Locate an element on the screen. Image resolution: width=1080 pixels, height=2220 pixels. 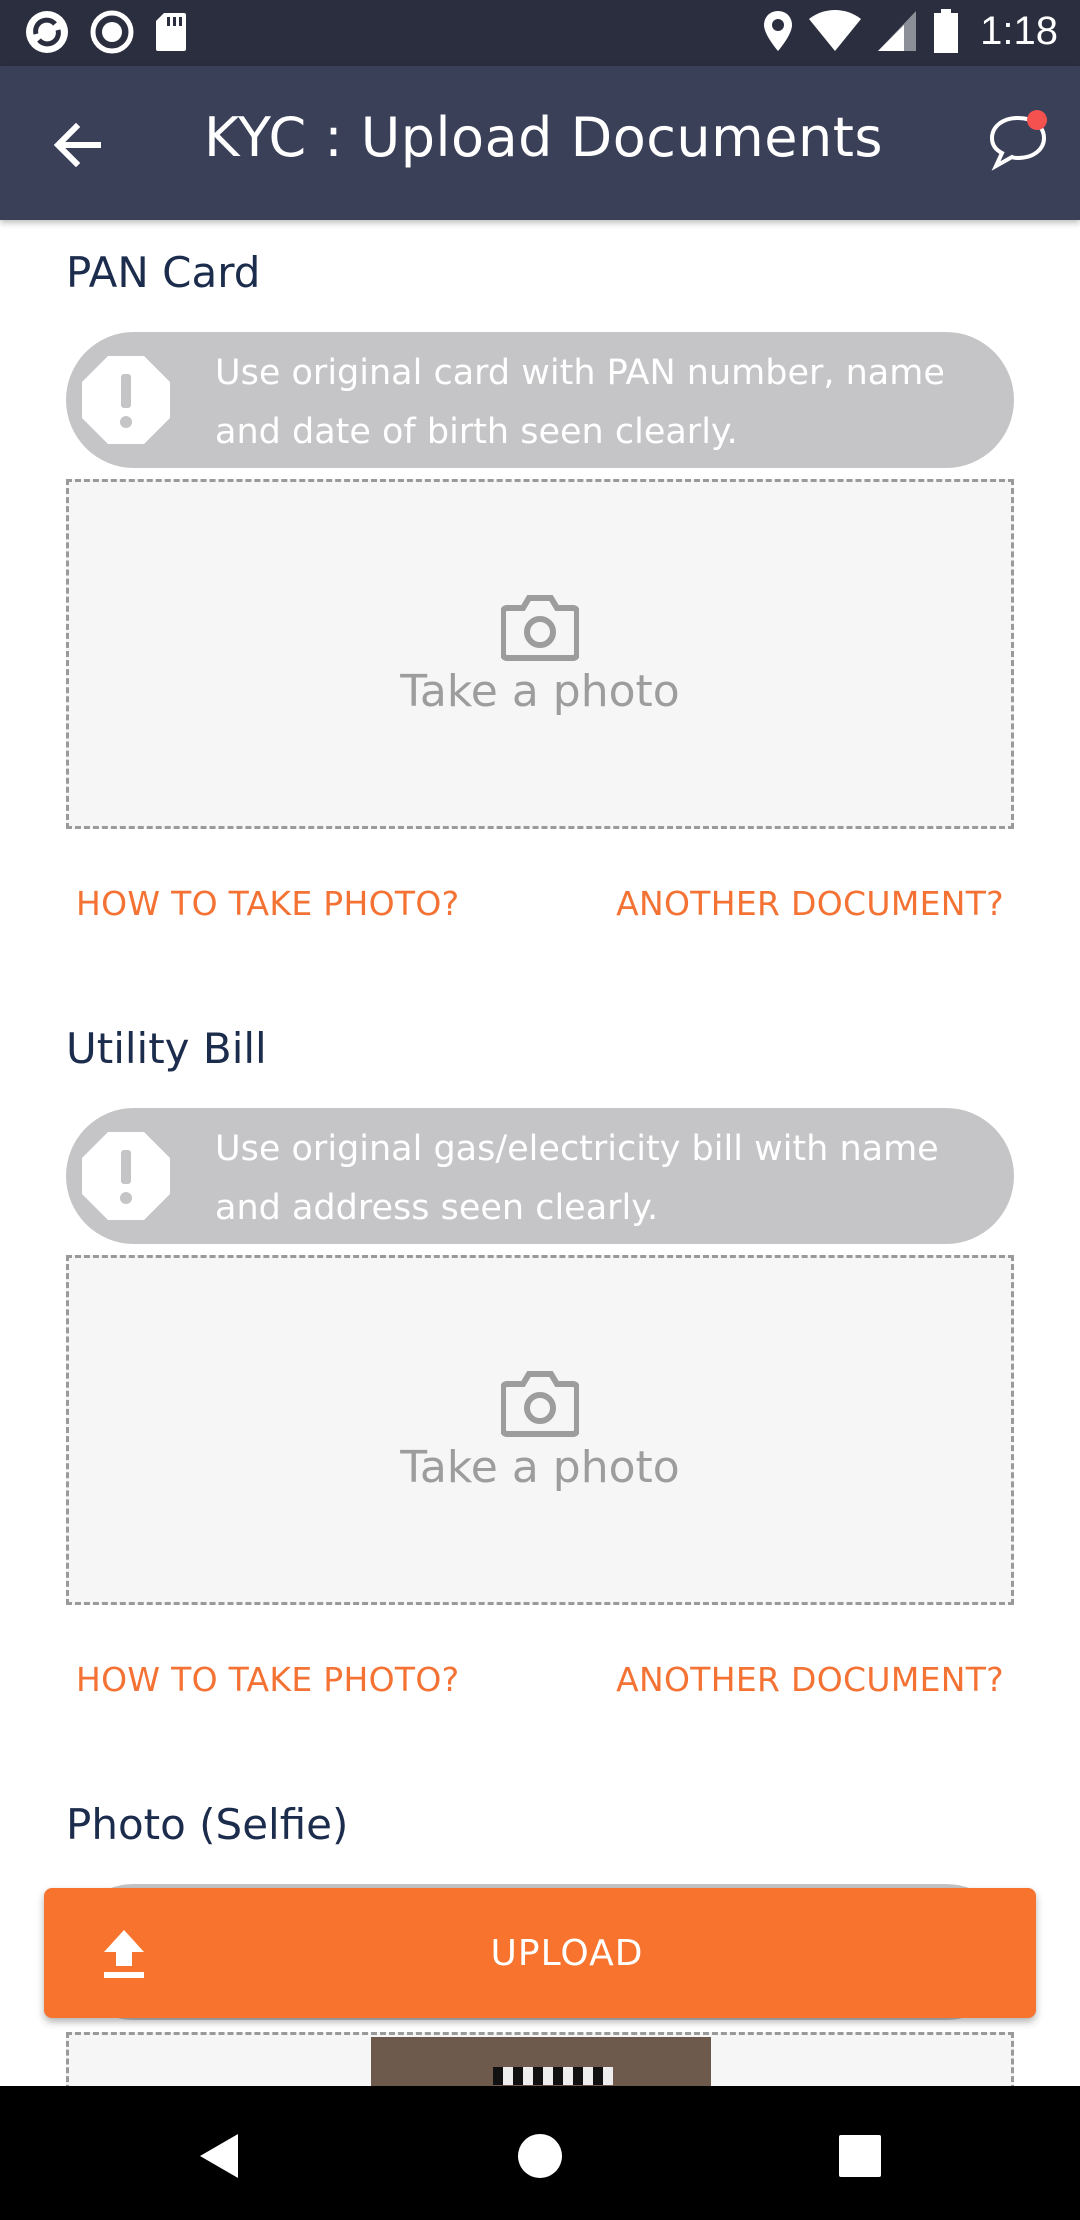
back-triangle-icon is located at coordinates (219, 2156).